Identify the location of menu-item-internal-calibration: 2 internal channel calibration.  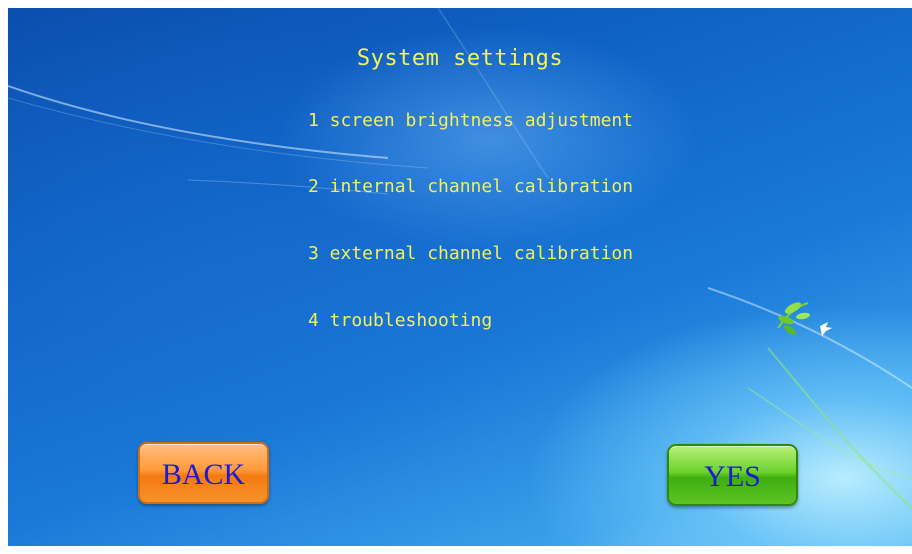
(470, 186).